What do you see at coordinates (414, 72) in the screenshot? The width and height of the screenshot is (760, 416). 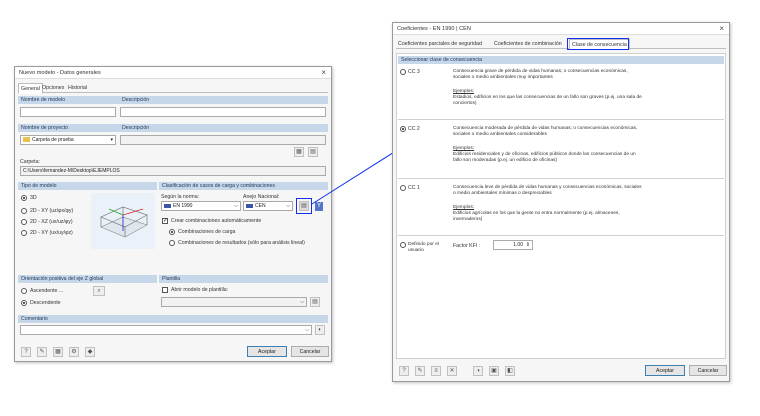 I see `cc3-label: CC 3` at bounding box center [414, 72].